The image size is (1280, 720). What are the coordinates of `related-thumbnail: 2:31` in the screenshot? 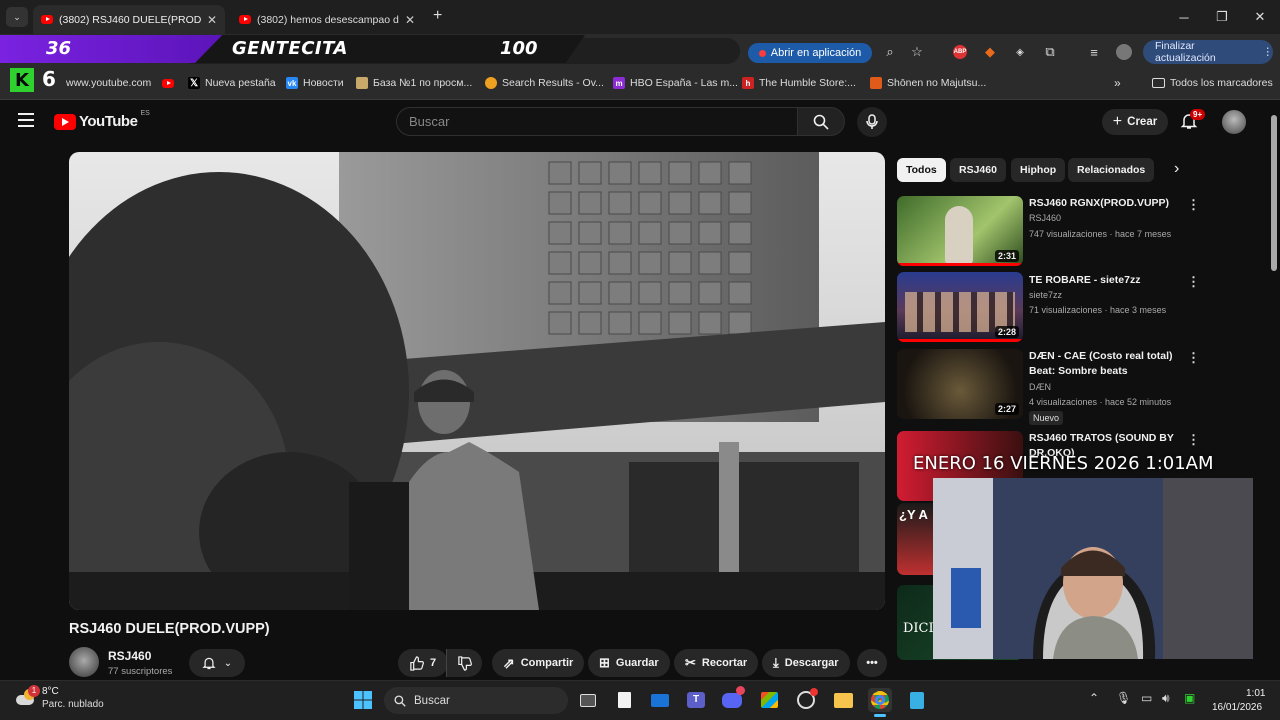 It's located at (960, 231).